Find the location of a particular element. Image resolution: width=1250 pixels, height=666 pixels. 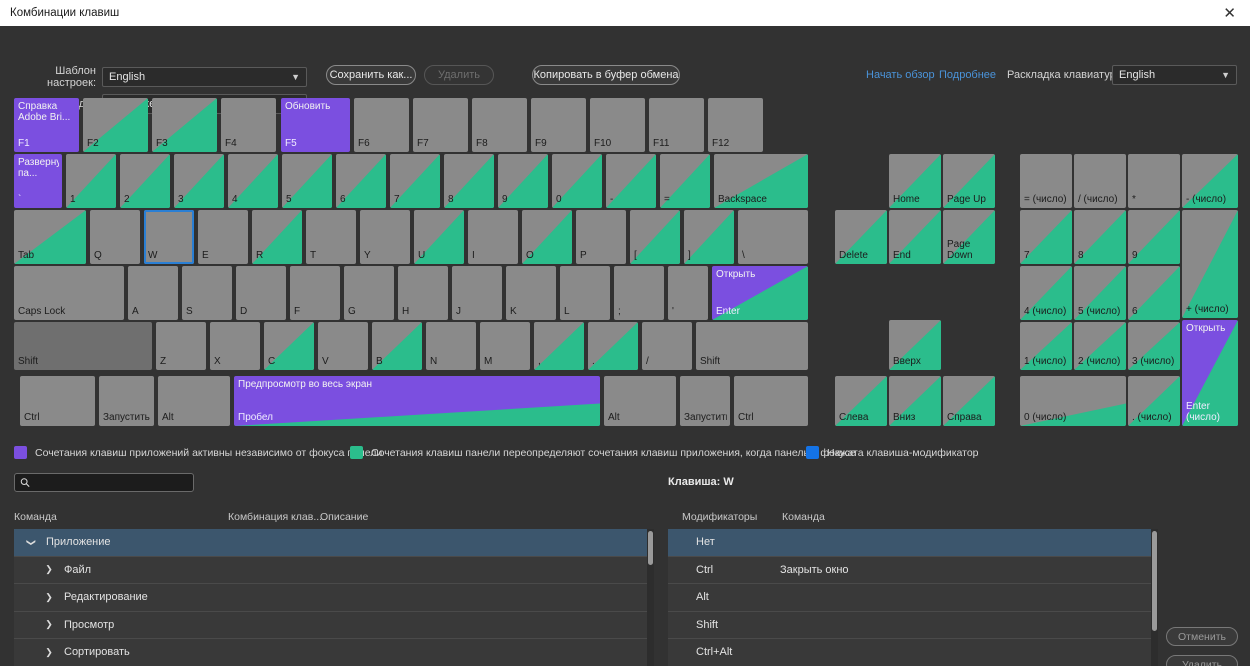

key-g: G is located at coordinates (369, 293).